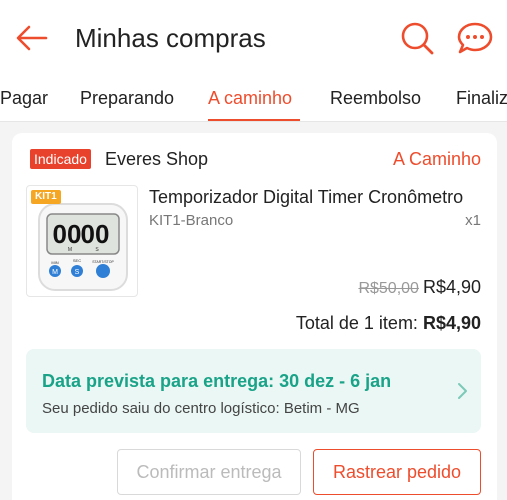 The image size is (507, 500). What do you see at coordinates (209, 472) in the screenshot?
I see `confirm-delivery-button: Confirmar entrega` at bounding box center [209, 472].